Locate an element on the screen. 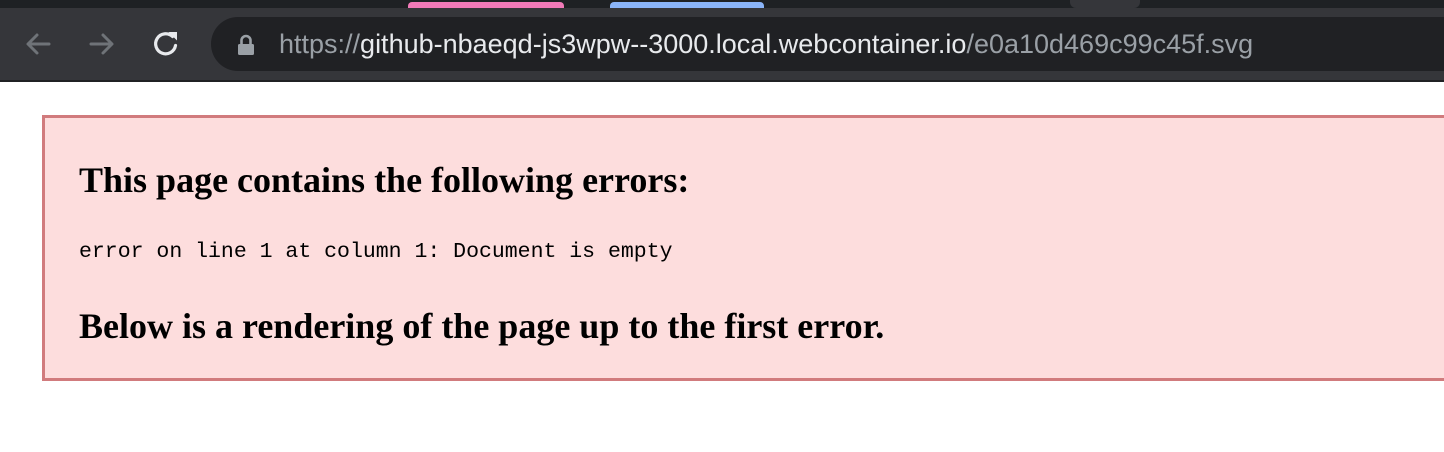  url-path: /e0a10d469c99c45f.svg is located at coordinates (1110, 44).